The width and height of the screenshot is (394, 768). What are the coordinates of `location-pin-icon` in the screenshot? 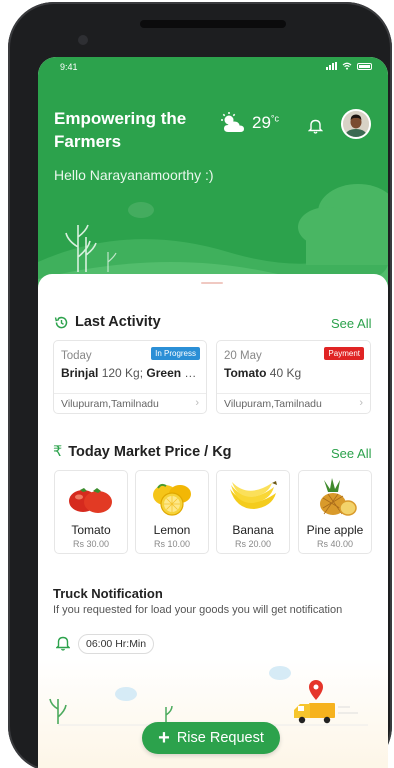 It's located at (316, 690).